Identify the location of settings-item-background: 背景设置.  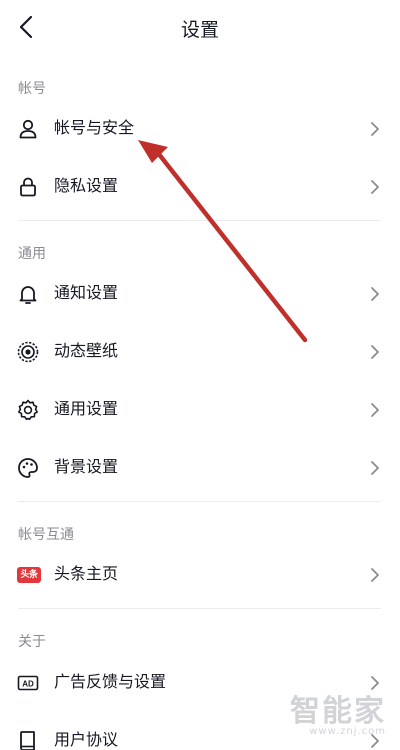
(200, 468).